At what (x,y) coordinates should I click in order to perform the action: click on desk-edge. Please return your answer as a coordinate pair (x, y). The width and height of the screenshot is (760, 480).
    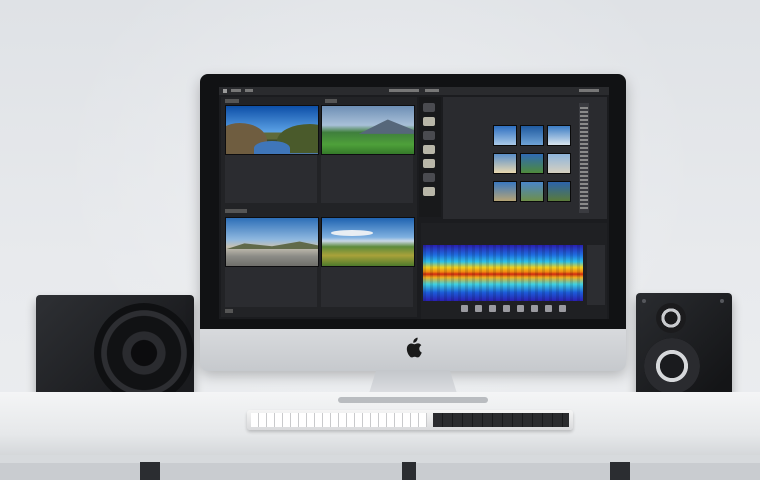
    Looking at the image, I should click on (380, 459).